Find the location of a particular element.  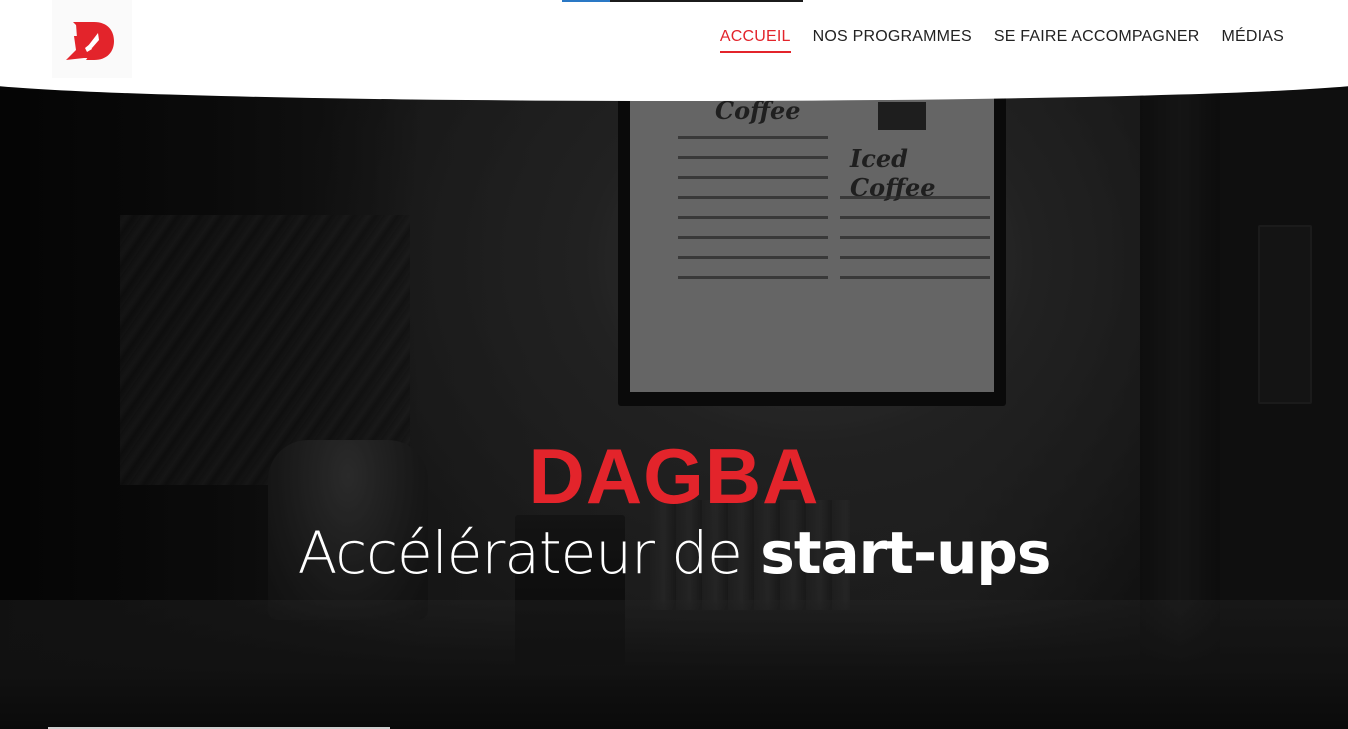

nav-item-se-faire-accompagner: SE FAIRE ACCOMPAGNER is located at coordinates (1097, 40).